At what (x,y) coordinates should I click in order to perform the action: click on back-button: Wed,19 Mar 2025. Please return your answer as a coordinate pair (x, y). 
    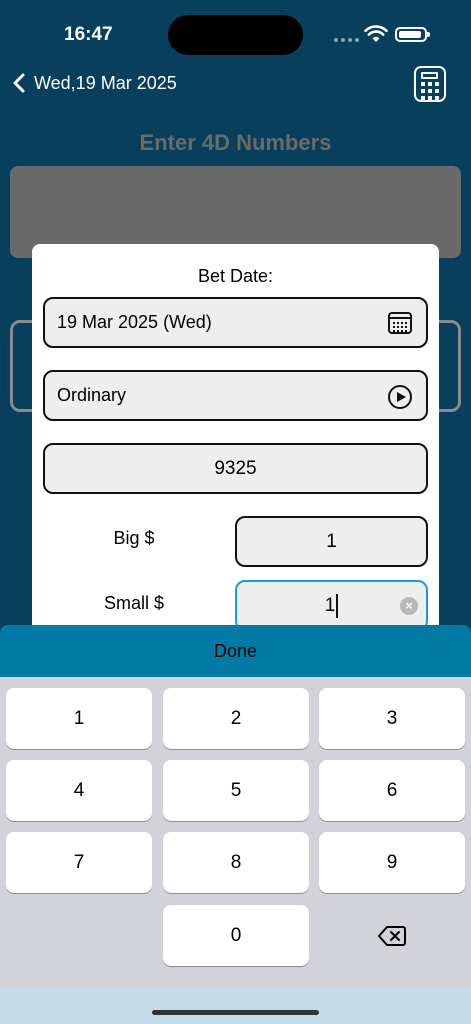
    Looking at the image, I should click on (94, 83).